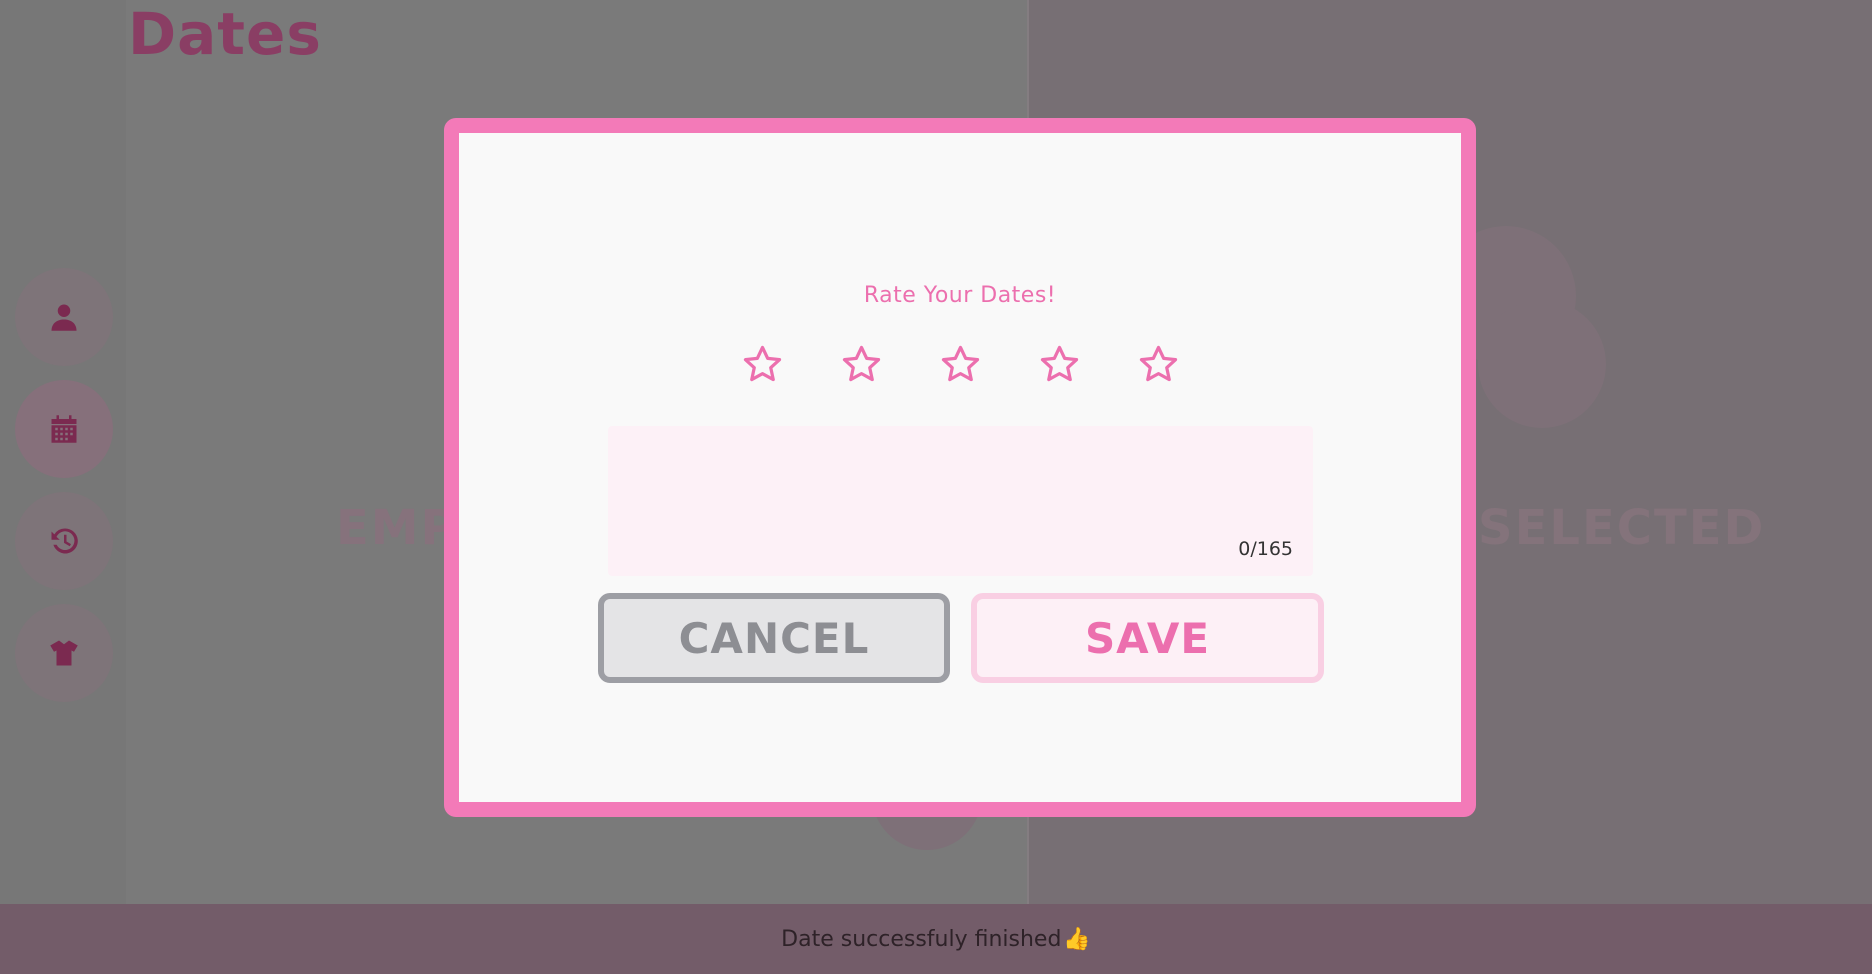 The height and width of the screenshot is (974, 1872). Describe the element at coordinates (921, 939) in the screenshot. I see `status-message: Date successfuly finished` at that location.